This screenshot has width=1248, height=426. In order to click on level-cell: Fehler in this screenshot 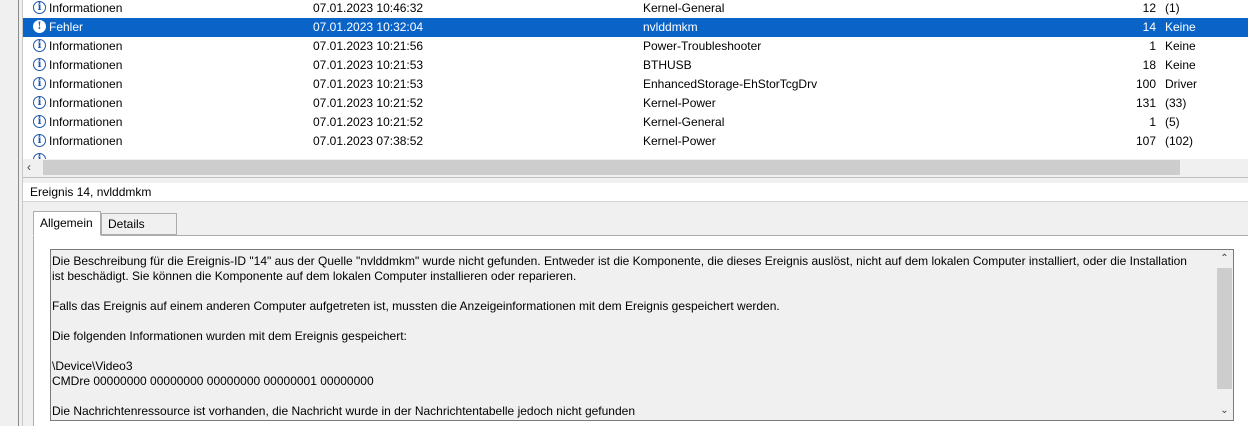, I will do `click(66, 27)`.